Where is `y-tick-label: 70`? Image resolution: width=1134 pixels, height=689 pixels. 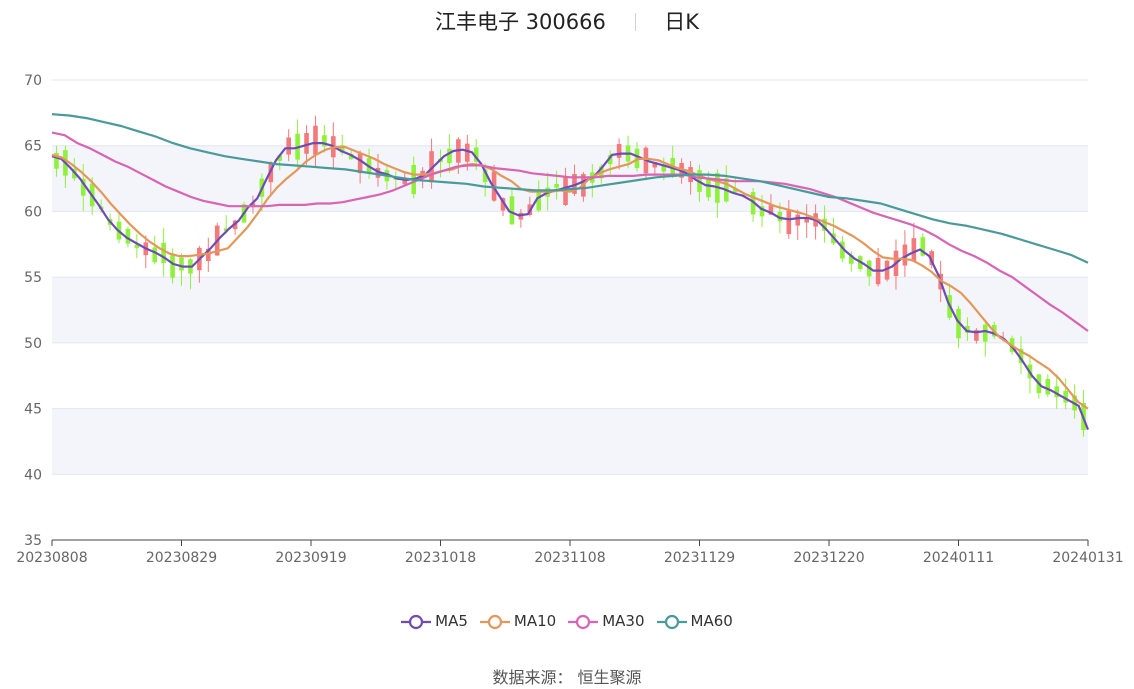
y-tick-label: 70 is located at coordinates (33, 81).